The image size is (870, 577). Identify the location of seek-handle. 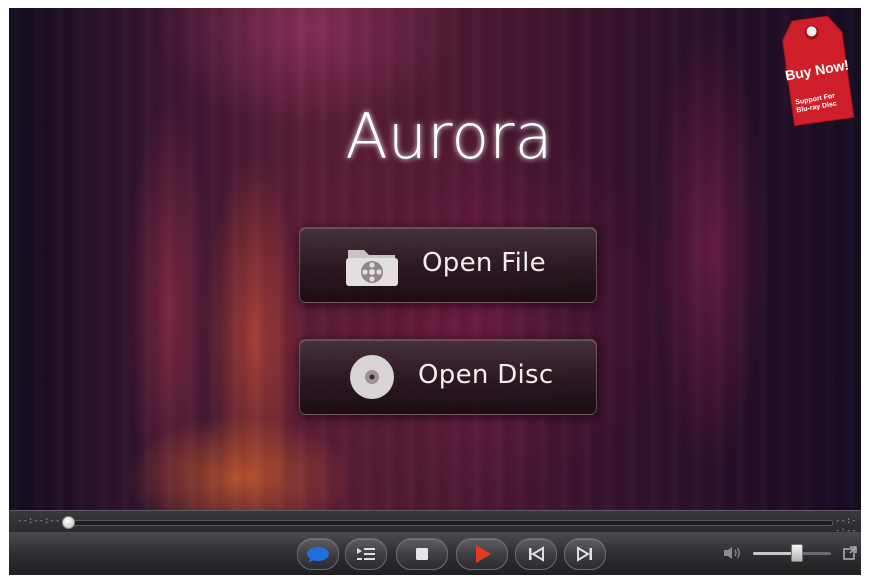
(68, 522).